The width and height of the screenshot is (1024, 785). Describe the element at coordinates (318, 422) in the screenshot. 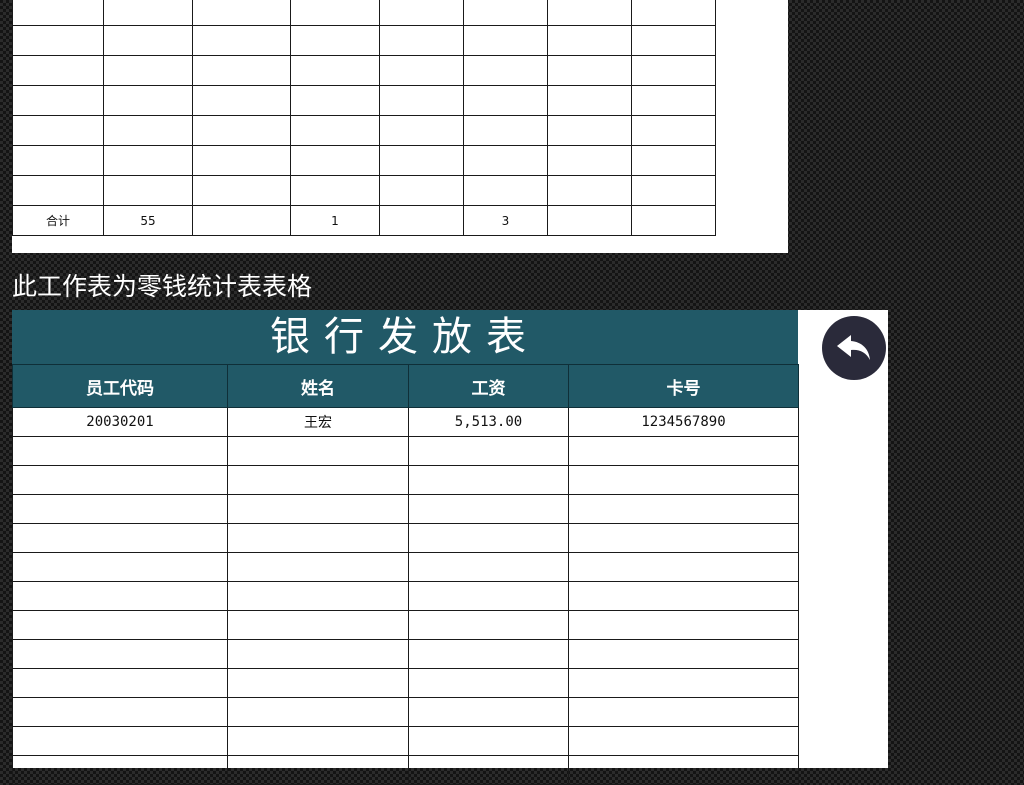

I see `table-cell: 王宏` at that location.